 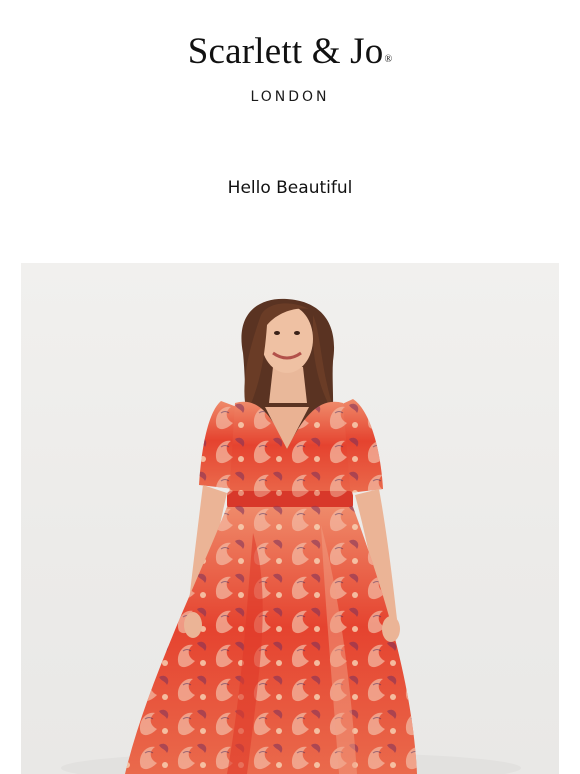 I want to click on brand-logo: Scarlett & Jo®, so click(x=290, y=52).